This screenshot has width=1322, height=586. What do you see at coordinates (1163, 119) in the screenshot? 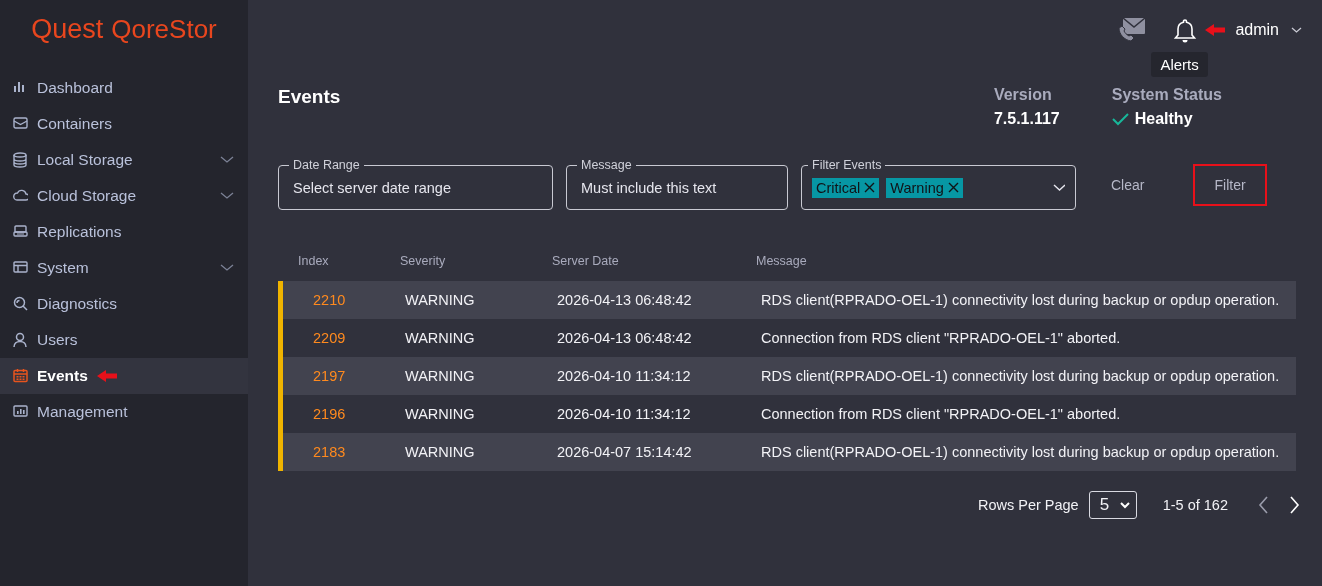
I see `status-value: Healthy` at bounding box center [1163, 119].